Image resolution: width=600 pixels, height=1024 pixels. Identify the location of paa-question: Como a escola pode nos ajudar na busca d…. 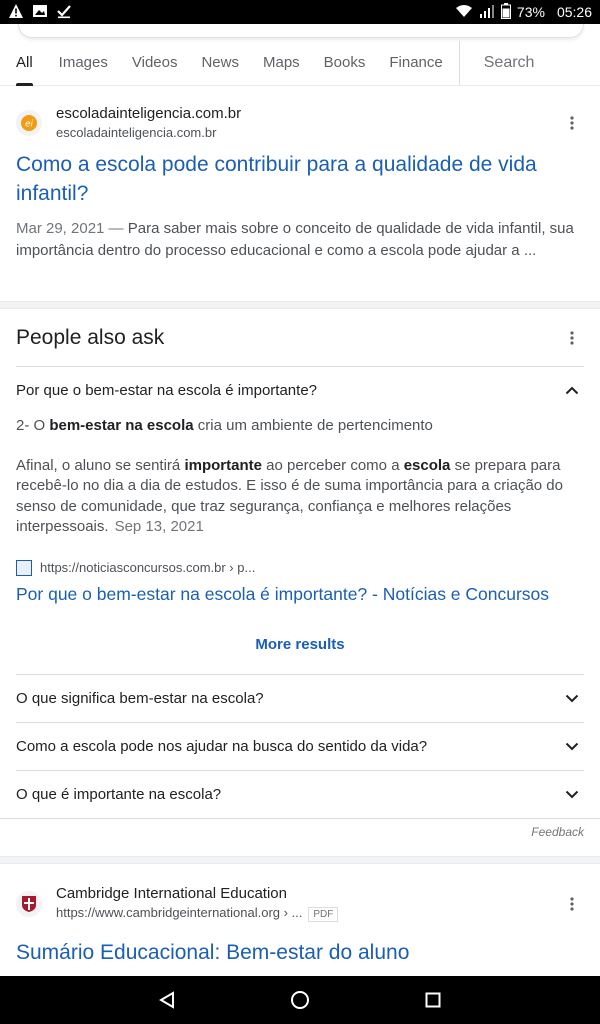
(300, 745).